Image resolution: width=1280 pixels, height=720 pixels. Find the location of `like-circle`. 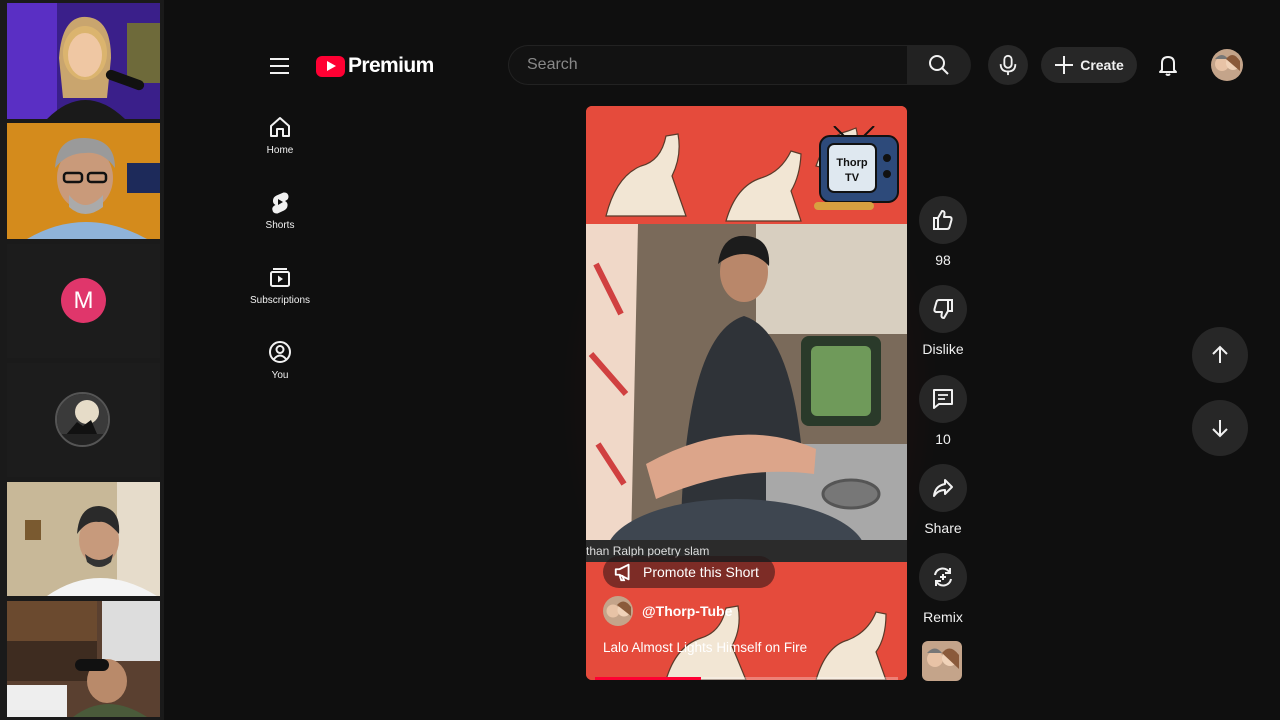

like-circle is located at coordinates (943, 220).